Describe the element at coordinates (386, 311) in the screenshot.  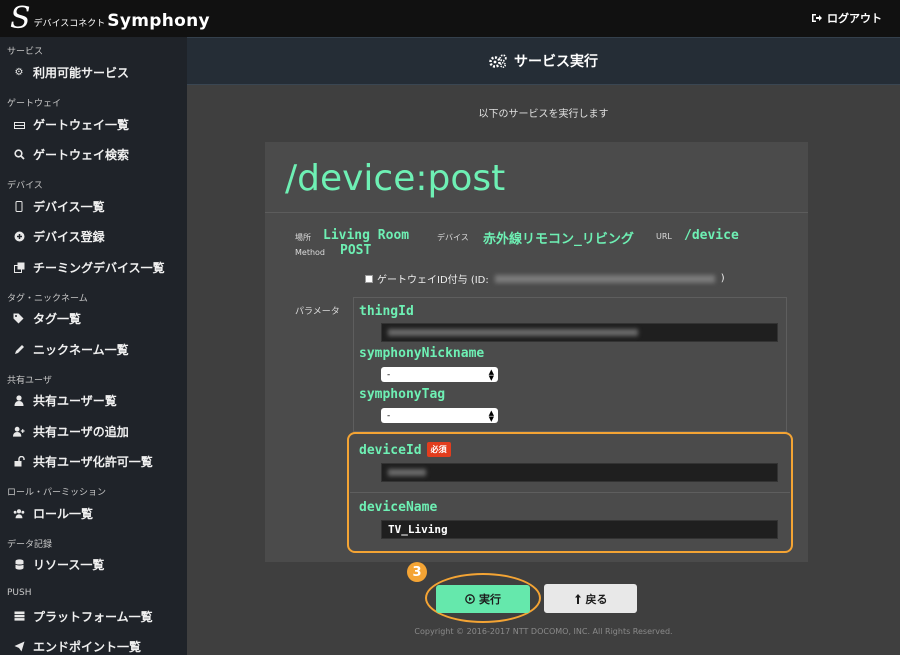
I see `field-label-thingid: thingId` at that location.